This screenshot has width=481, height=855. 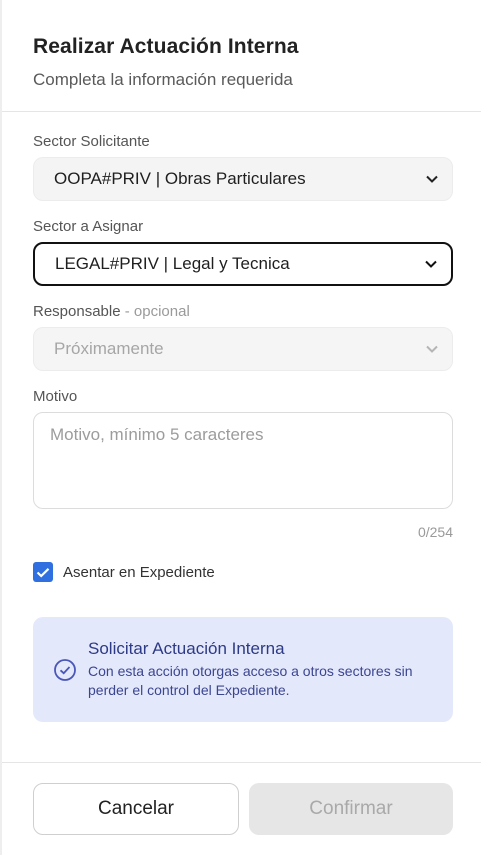 I want to click on responsable-value: Próximamente, so click(x=109, y=348).